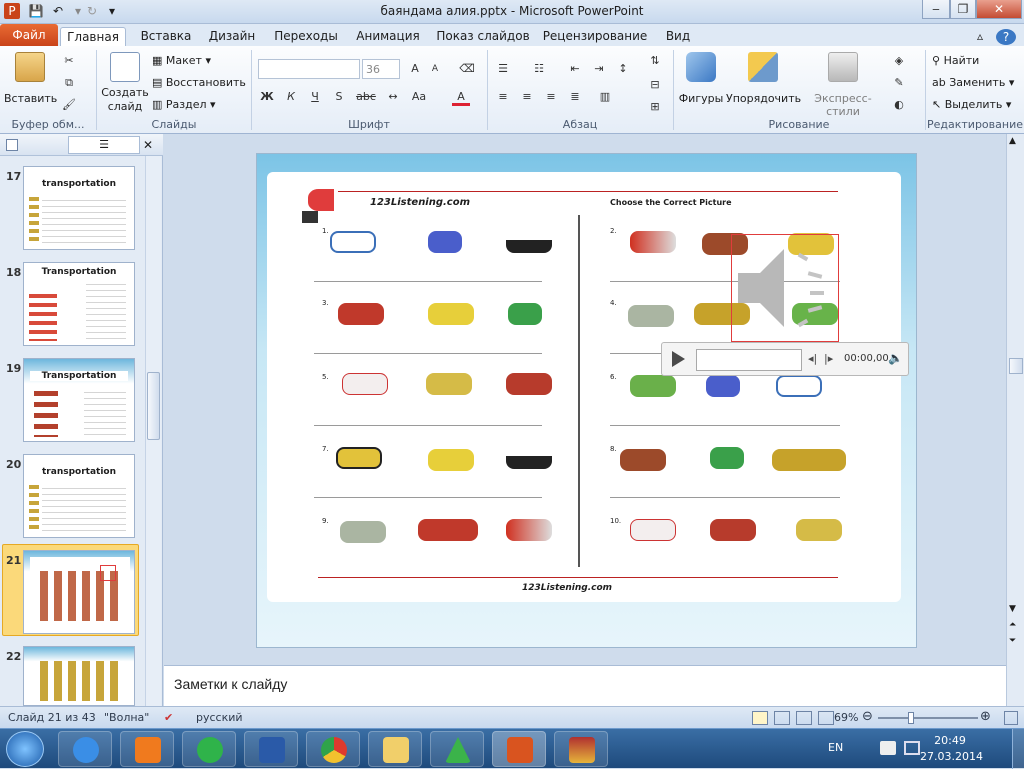  Describe the element at coordinates (79, 592) in the screenshot. I see `slide-thumbnail-selected` at that location.